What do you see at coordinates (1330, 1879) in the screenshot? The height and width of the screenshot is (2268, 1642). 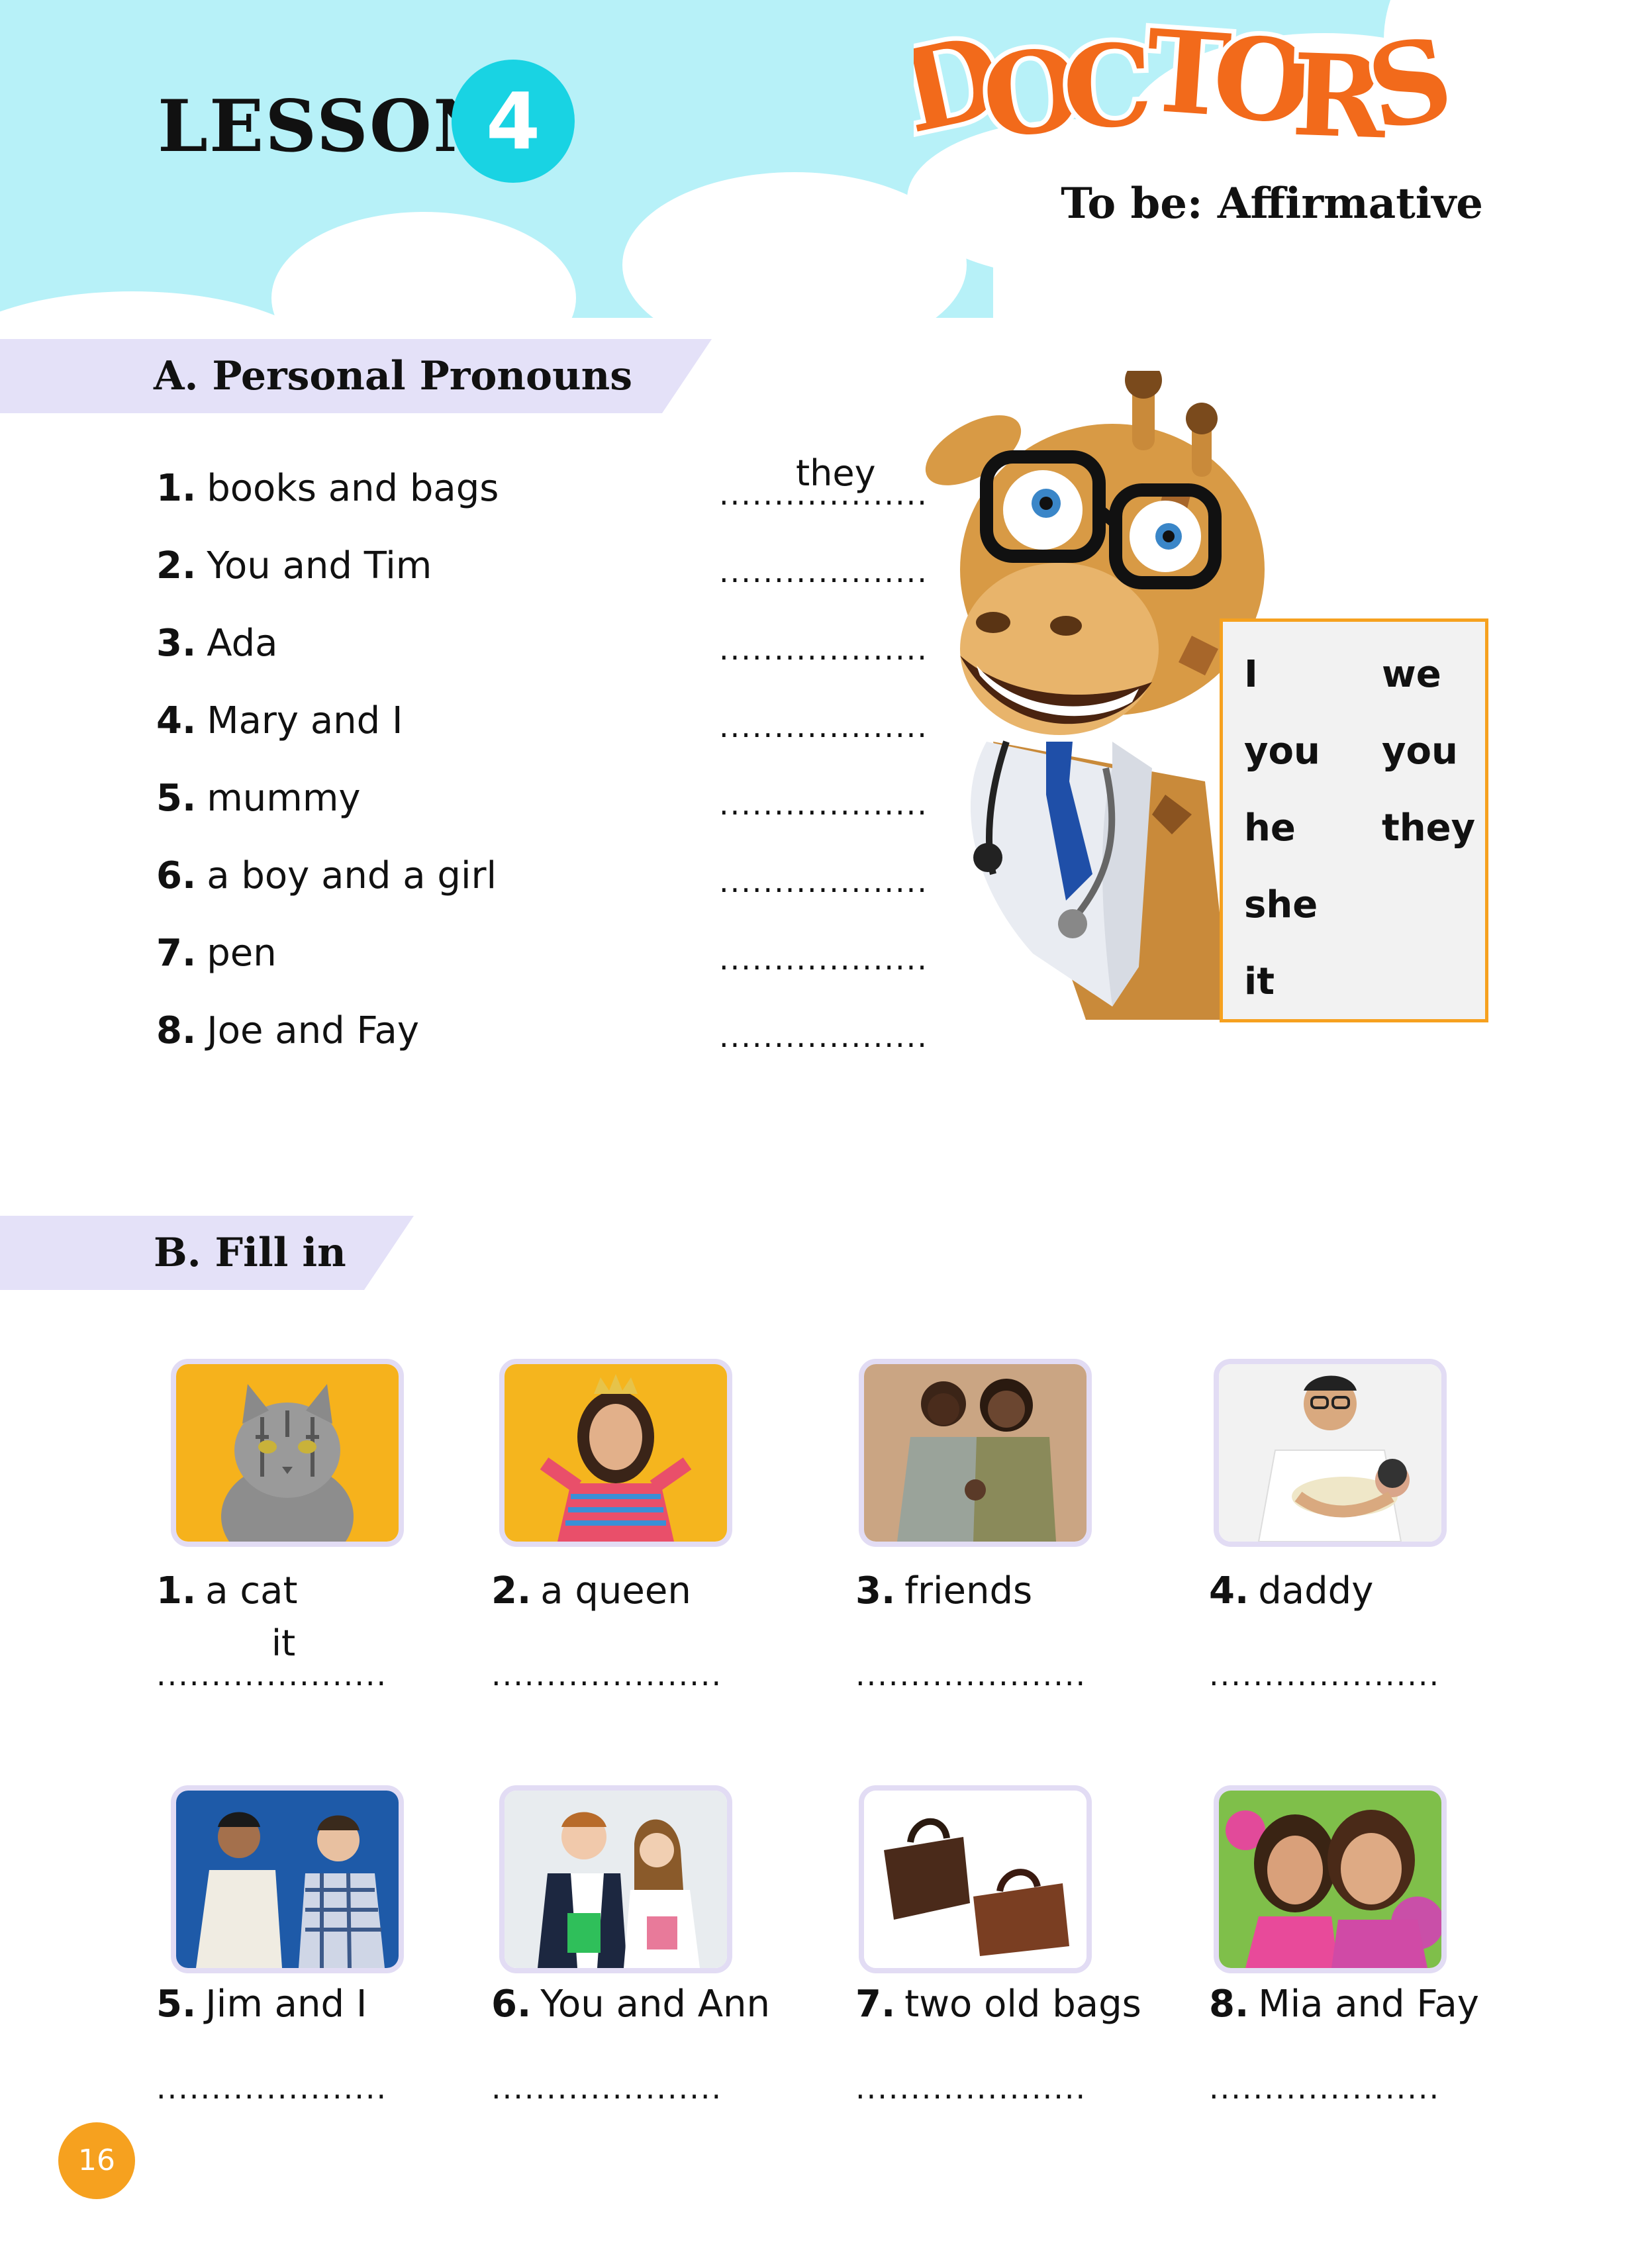 I see `girls-photo` at bounding box center [1330, 1879].